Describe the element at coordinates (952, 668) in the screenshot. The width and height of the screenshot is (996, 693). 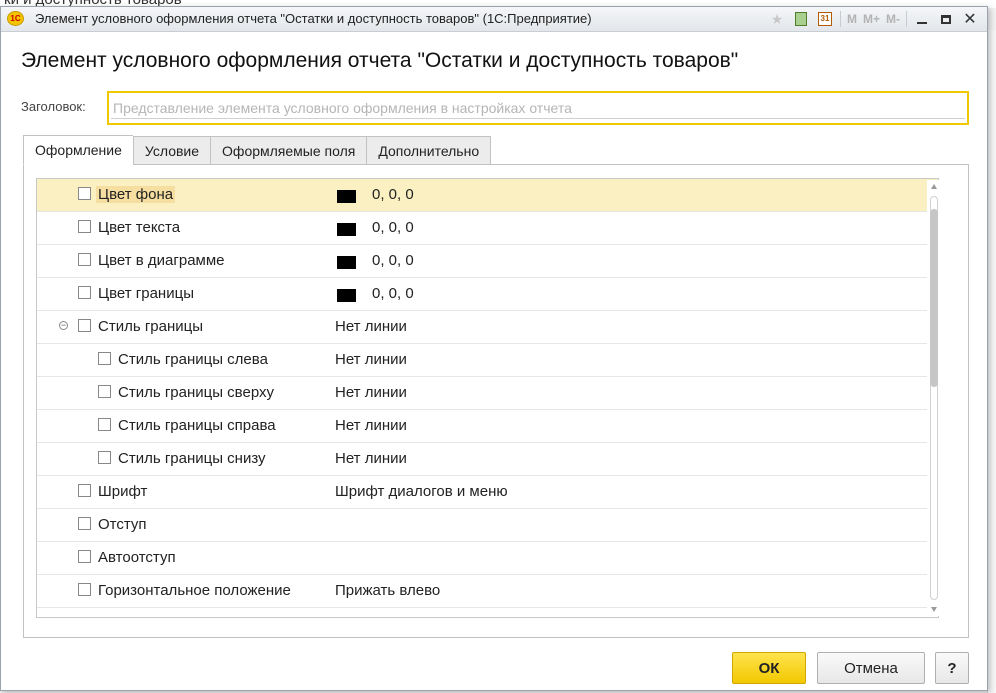
I see `help-button: ?` at that location.